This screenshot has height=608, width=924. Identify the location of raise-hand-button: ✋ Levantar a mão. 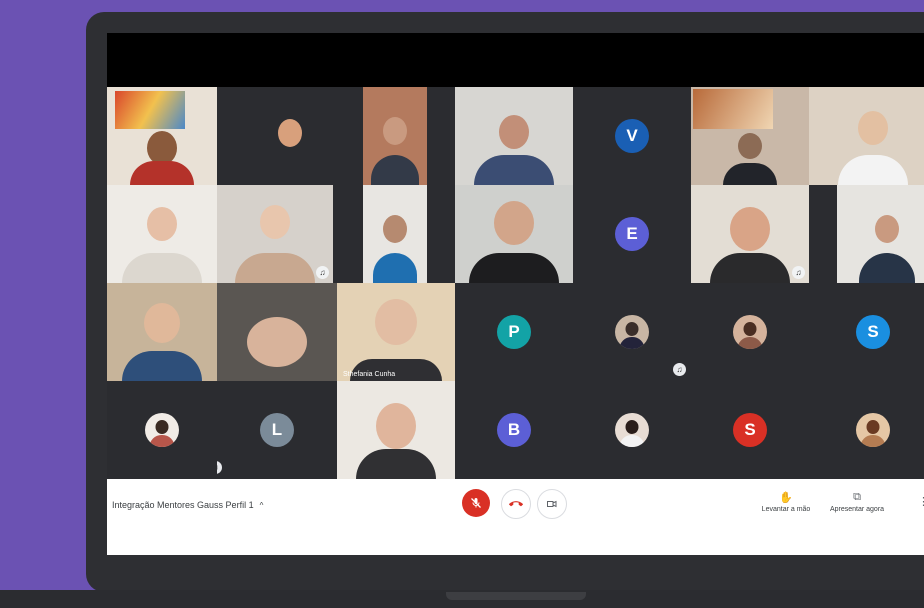
(786, 502).